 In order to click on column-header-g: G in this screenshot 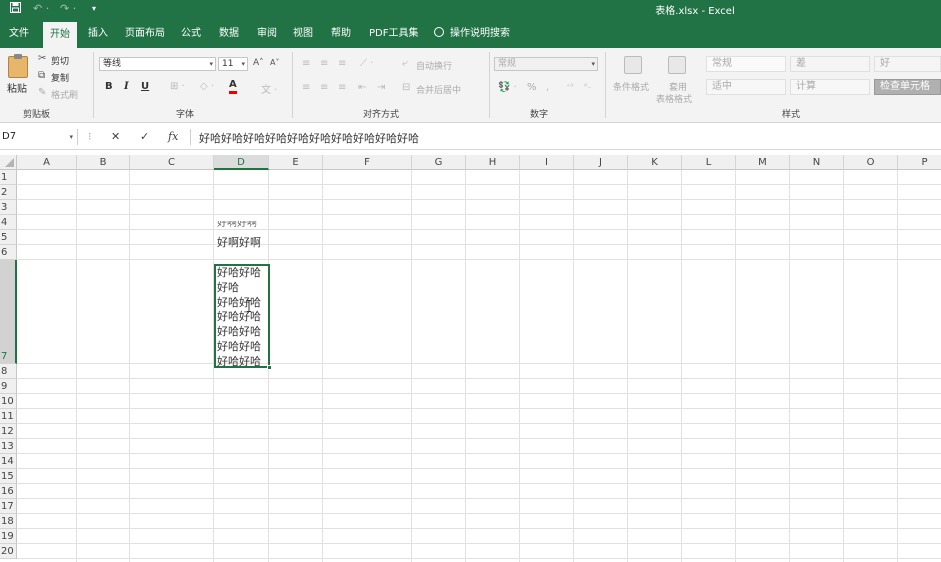, I will do `click(439, 162)`.